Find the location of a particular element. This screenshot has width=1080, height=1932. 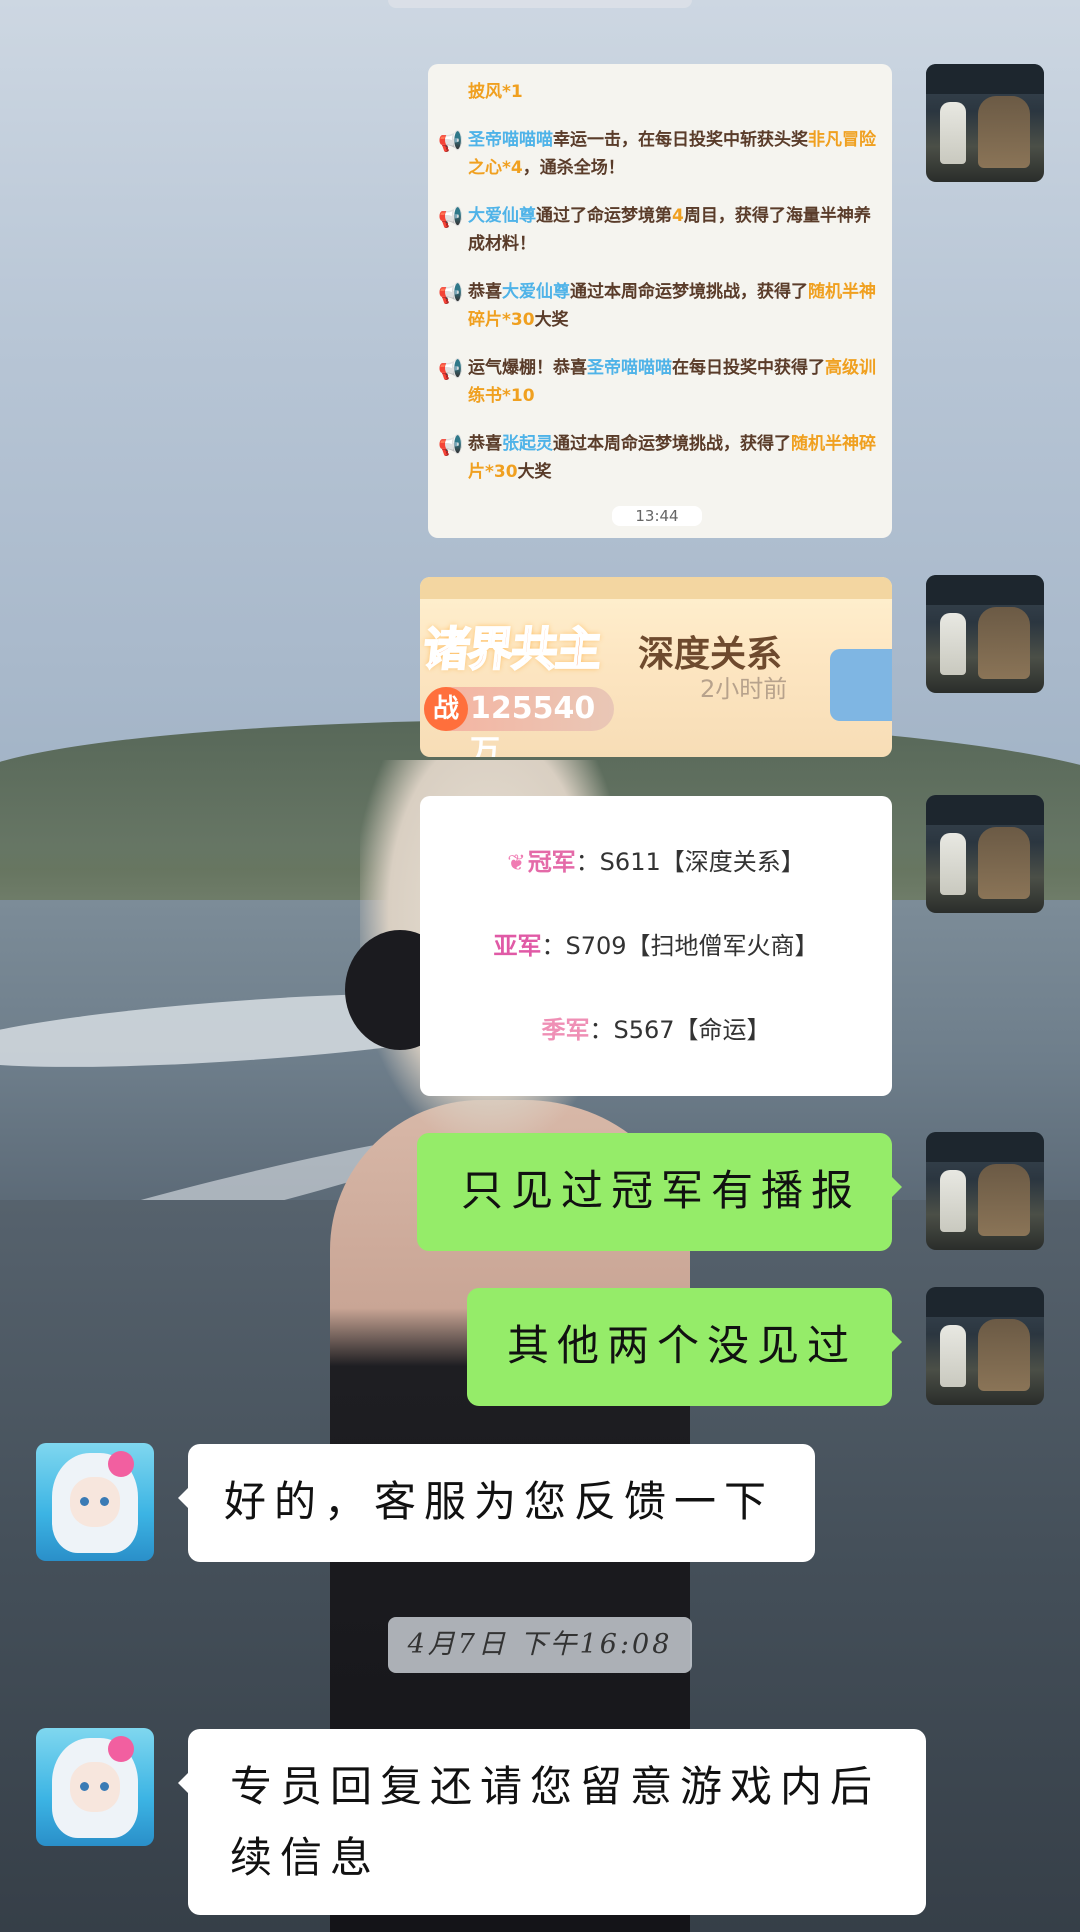

service-text-message: 好的，客服为您反馈一下 is located at coordinates (496, 1503).